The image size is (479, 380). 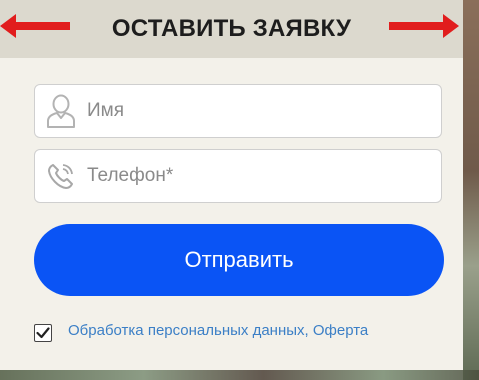 What do you see at coordinates (257, 176) in the screenshot?
I see `phone-input` at bounding box center [257, 176].